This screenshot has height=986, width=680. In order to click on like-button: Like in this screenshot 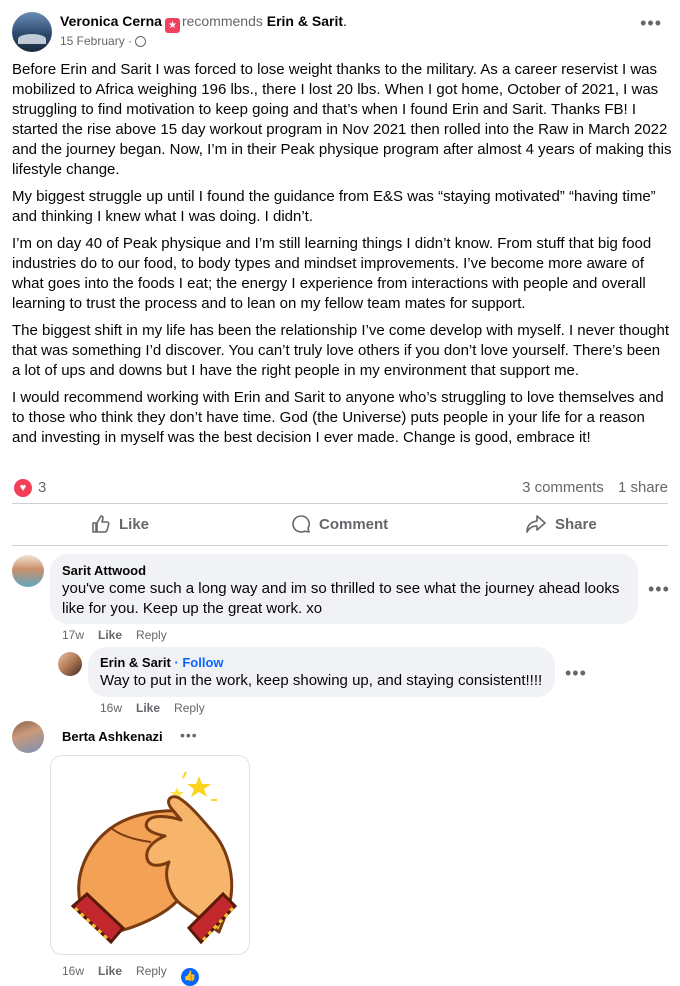, I will do `click(120, 524)`.